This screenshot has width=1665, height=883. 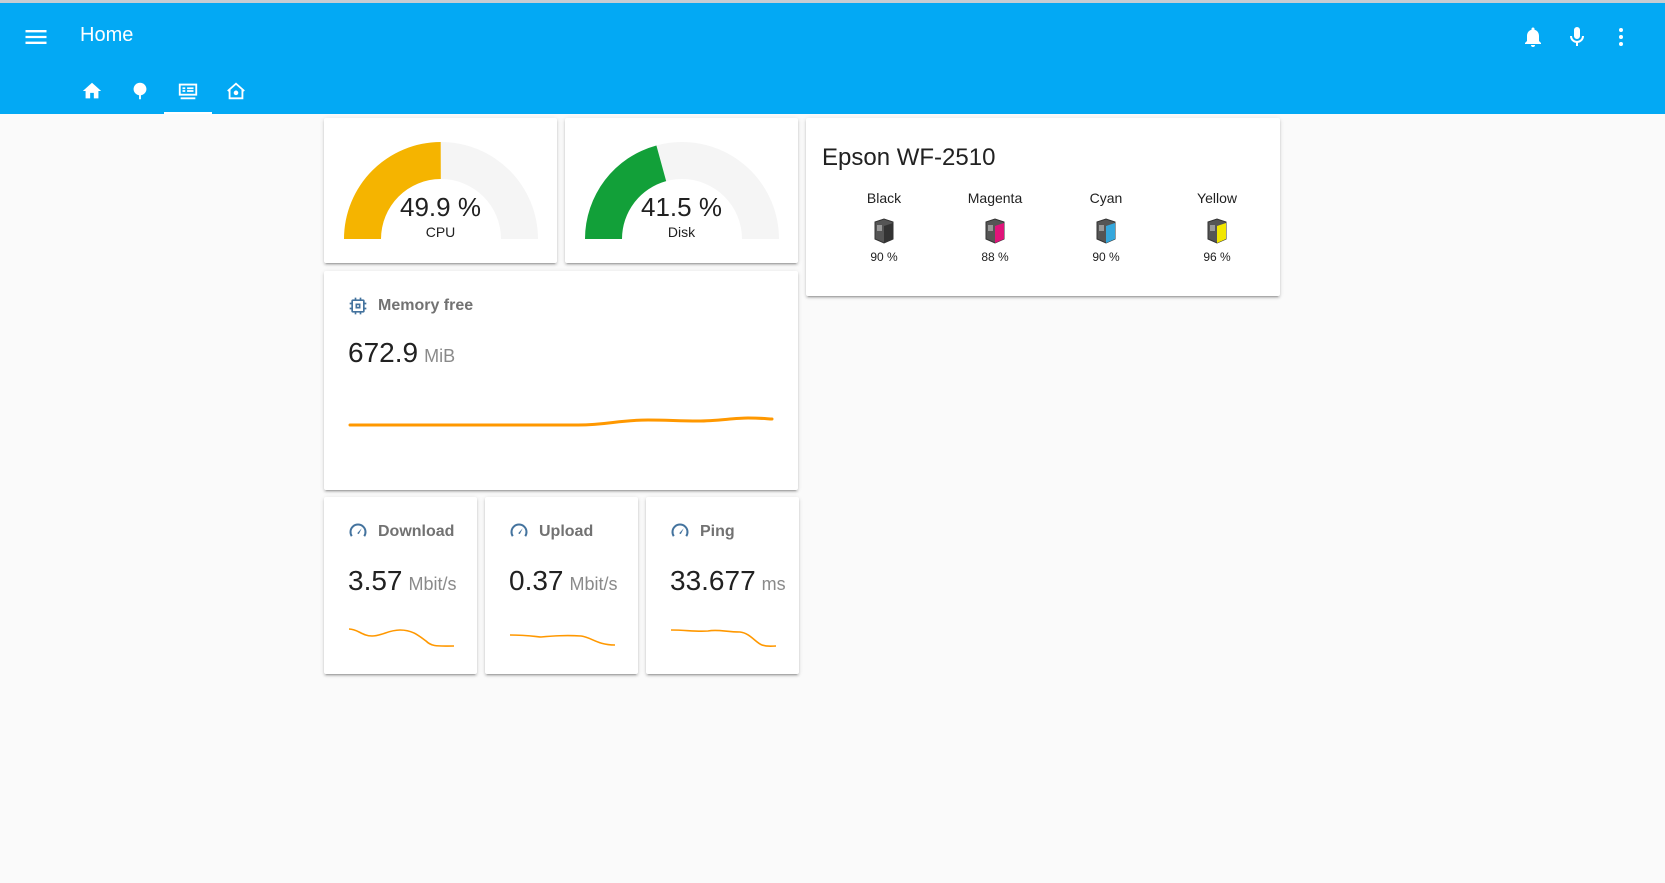 I want to click on ink-cyan: Cyan 90 %, so click(x=1106, y=227).